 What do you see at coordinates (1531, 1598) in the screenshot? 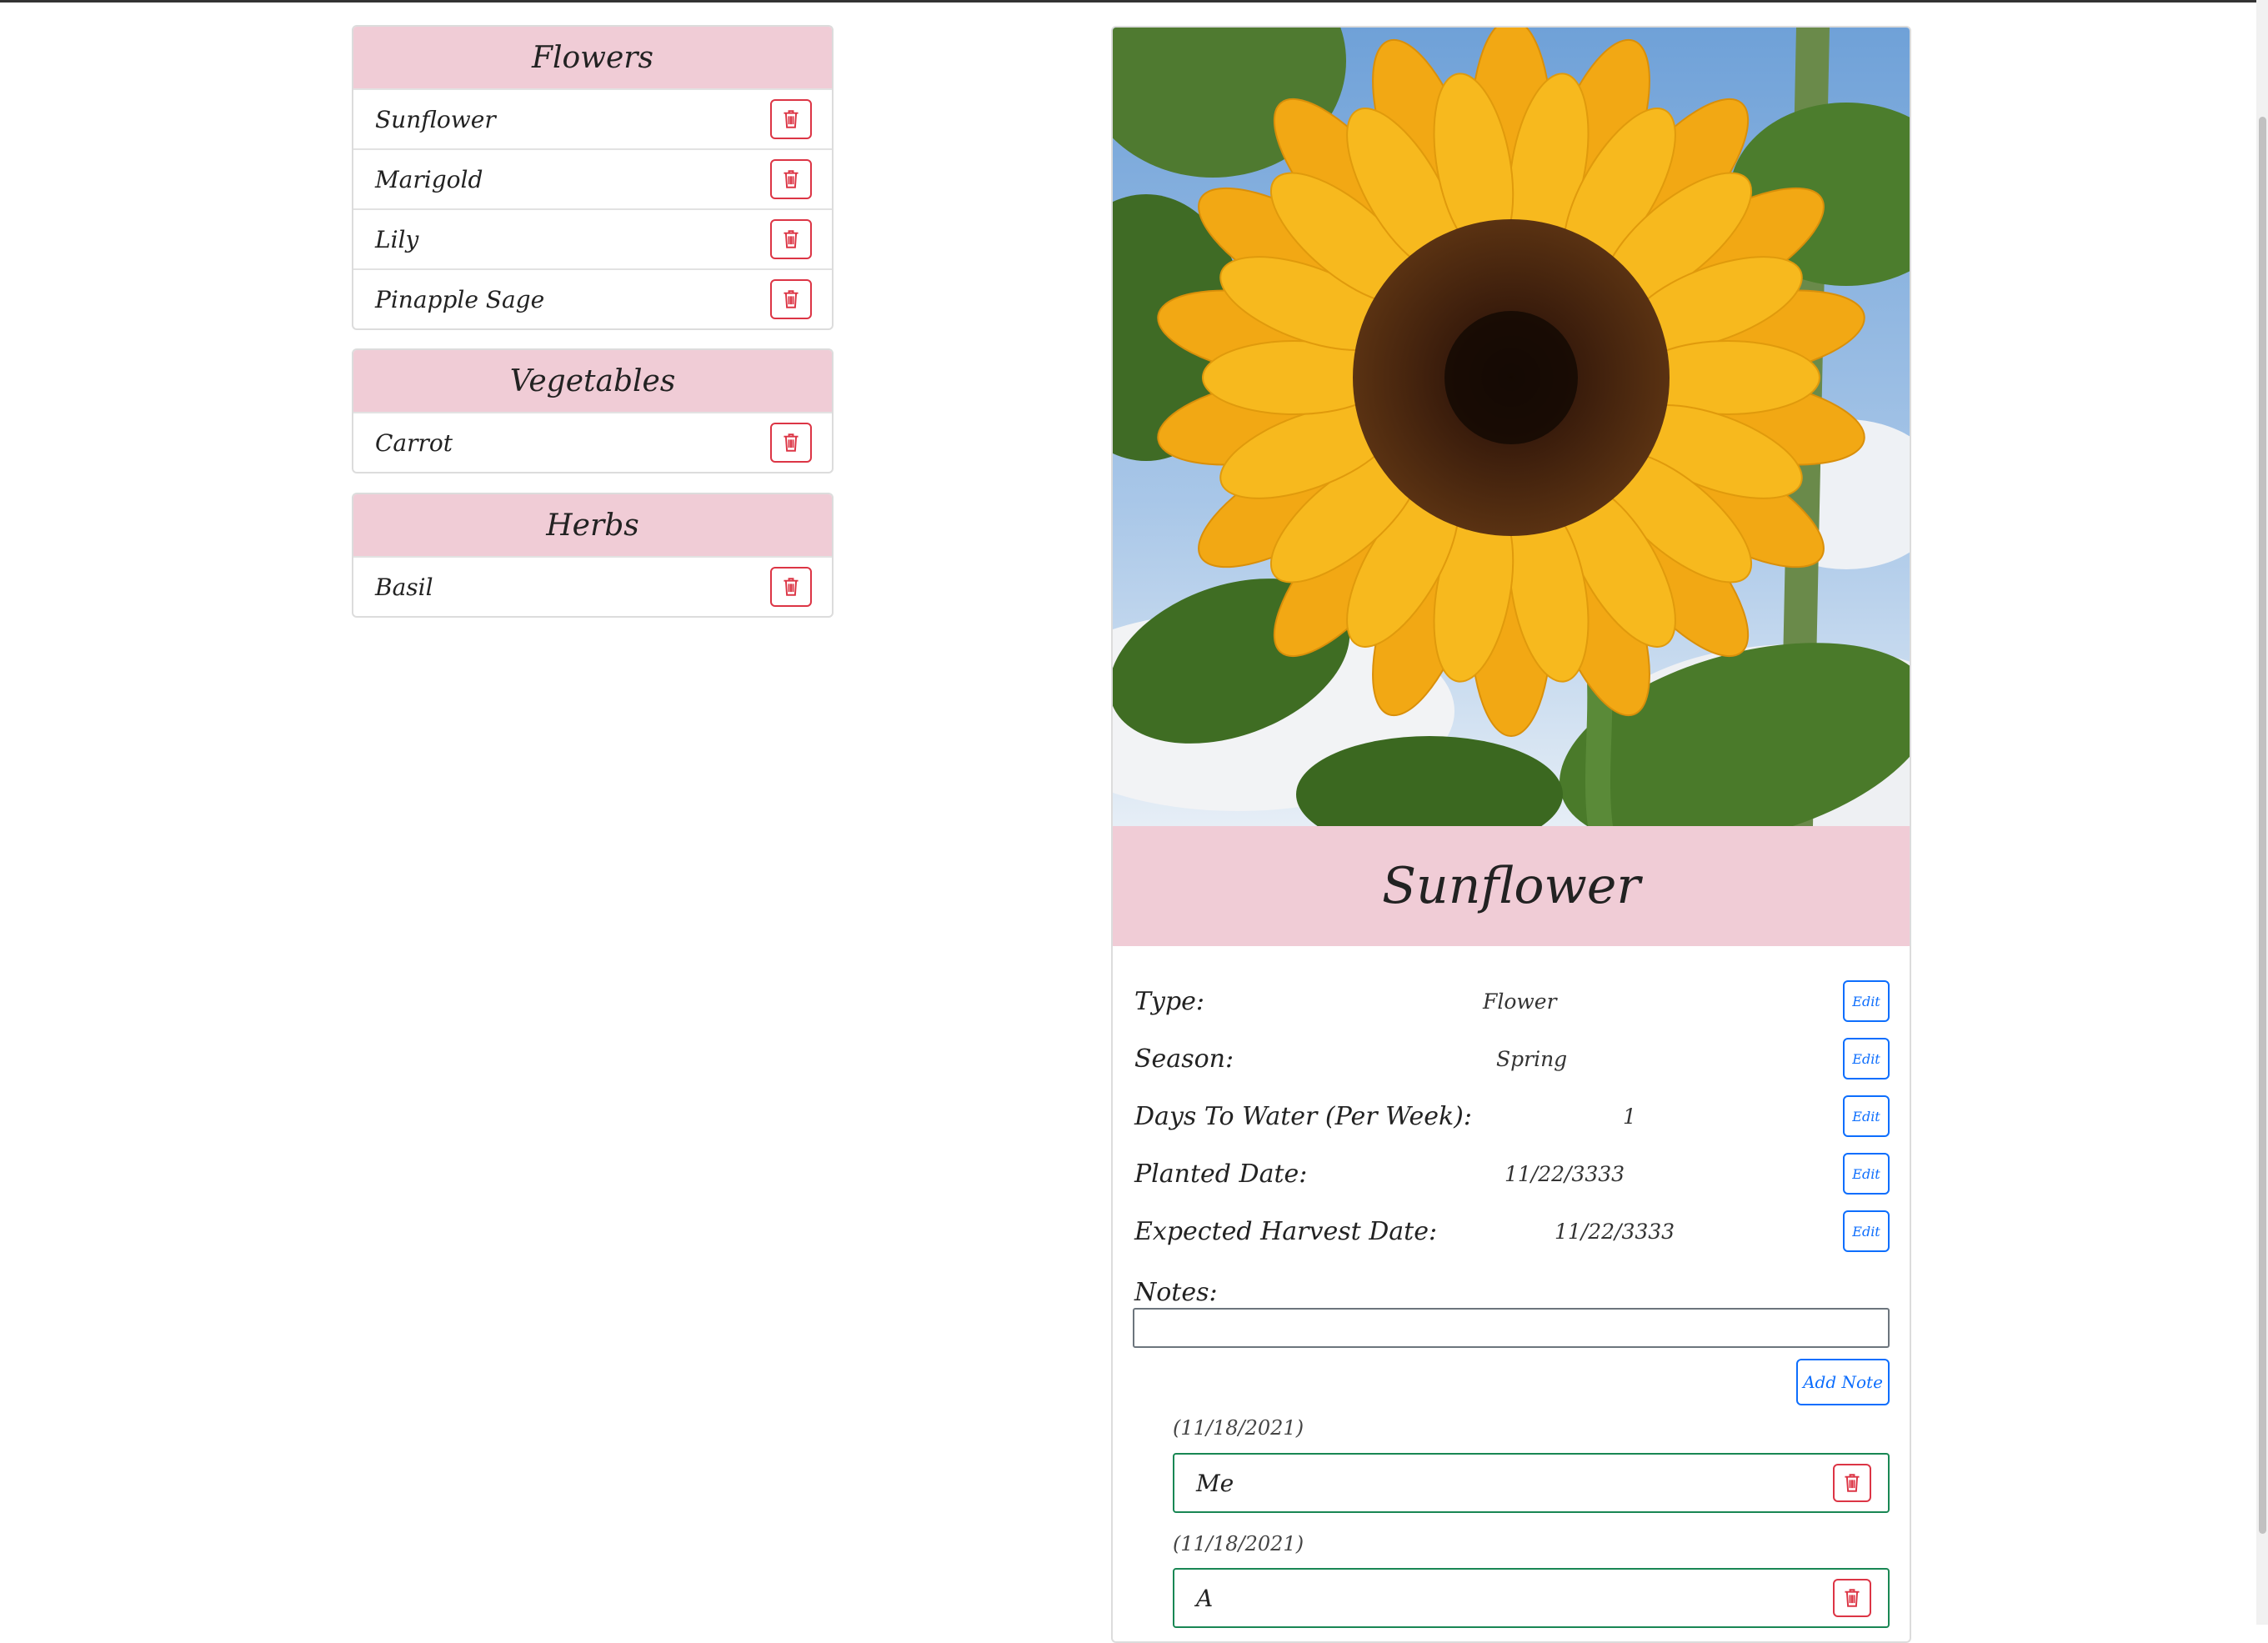
I see `note-item: A` at bounding box center [1531, 1598].